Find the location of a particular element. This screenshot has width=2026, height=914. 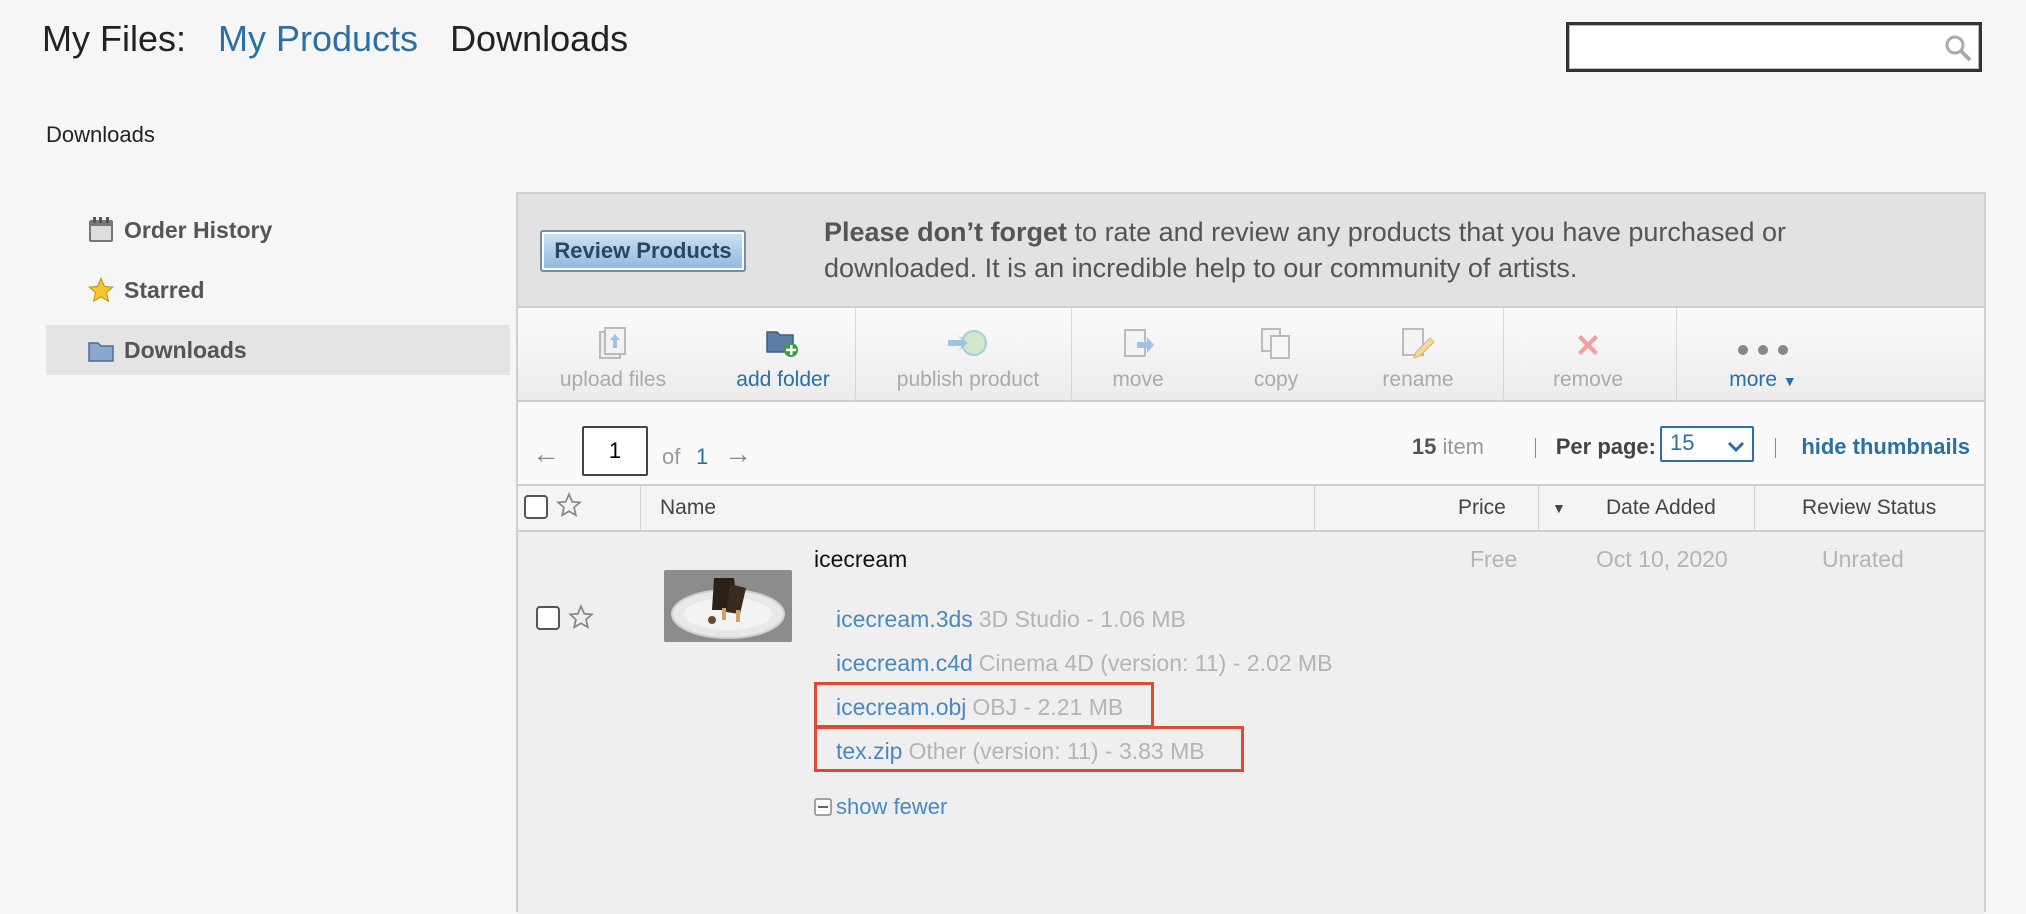

product-thumbnail is located at coordinates (728, 606).